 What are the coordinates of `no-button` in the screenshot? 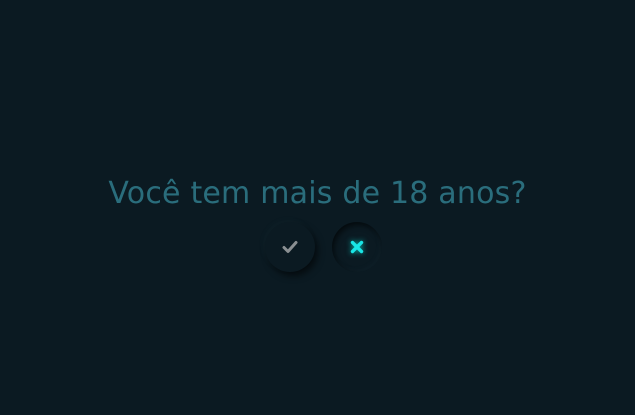 It's located at (357, 247).